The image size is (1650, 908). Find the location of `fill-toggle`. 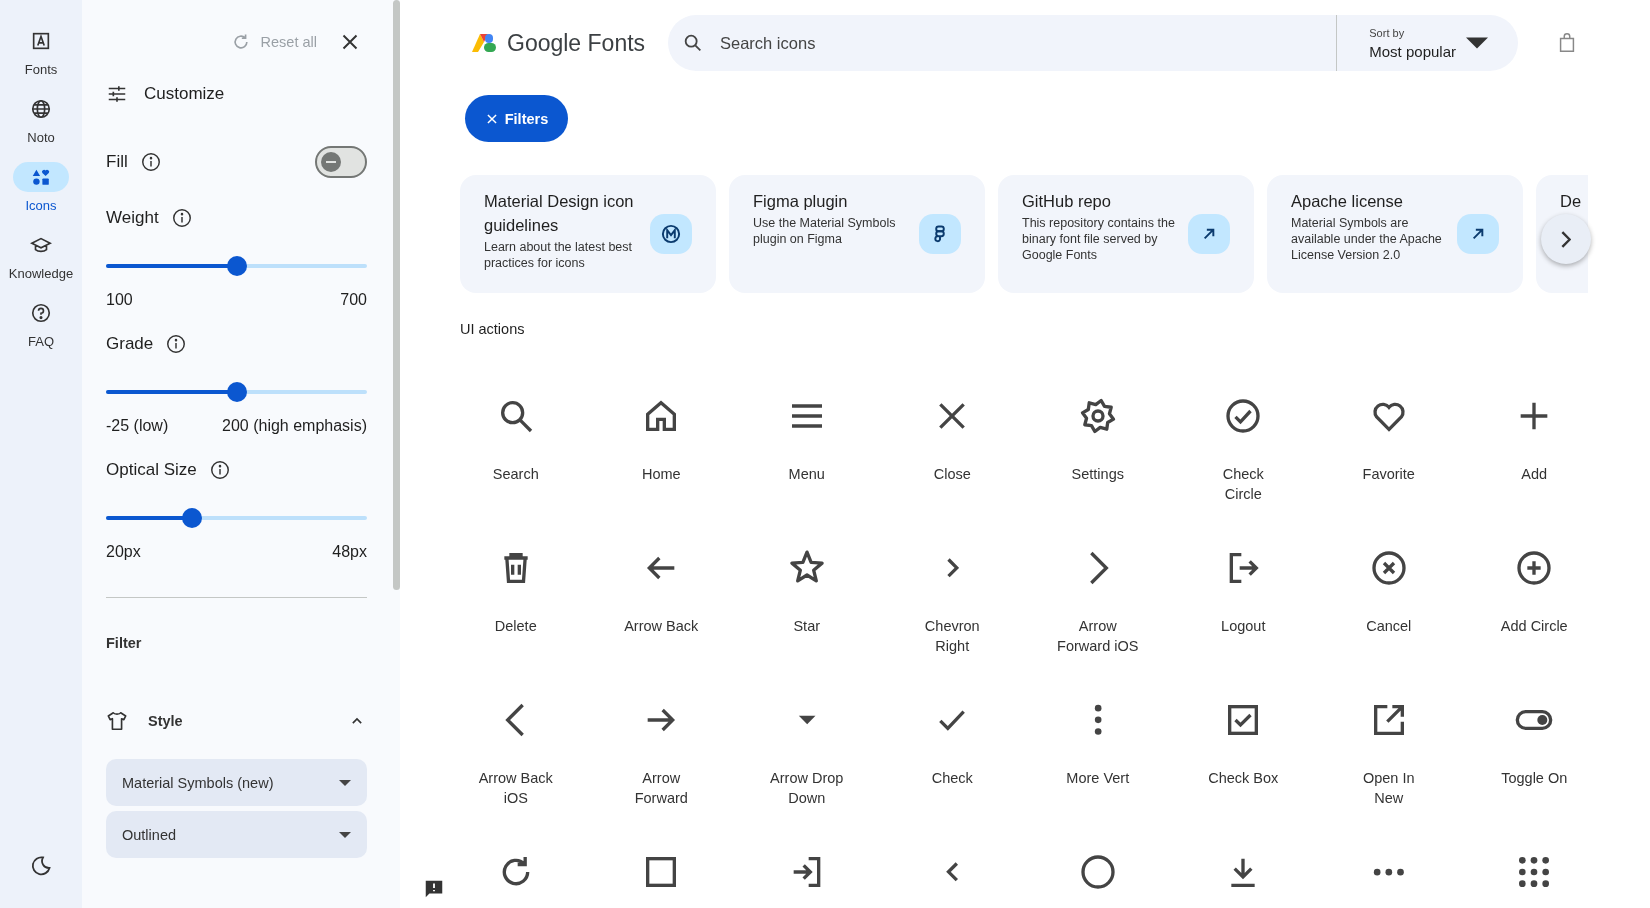

fill-toggle is located at coordinates (341, 162).